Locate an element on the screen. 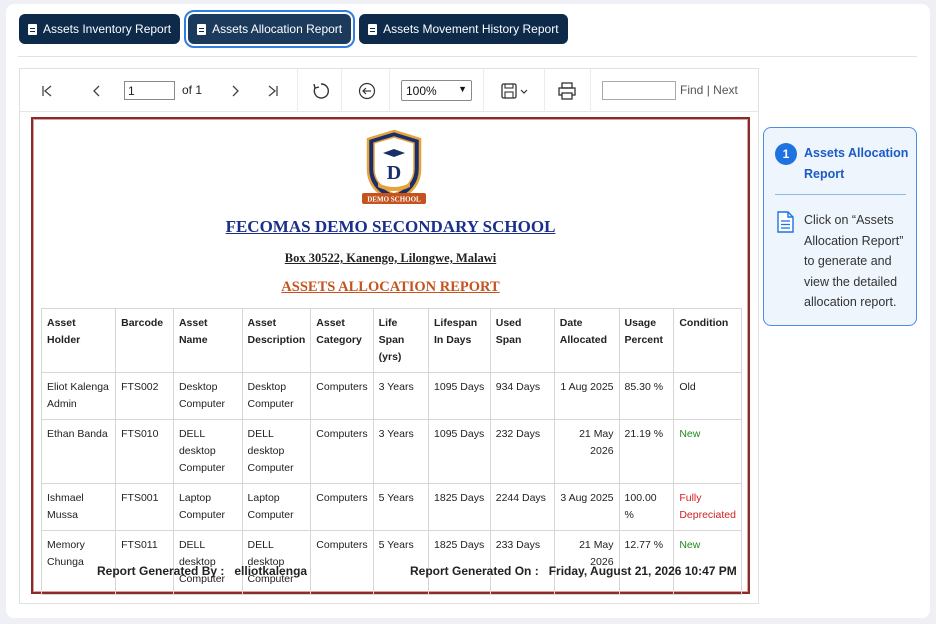  tab-assets-allocation-report: Assets Allocation Report is located at coordinates (270, 29).